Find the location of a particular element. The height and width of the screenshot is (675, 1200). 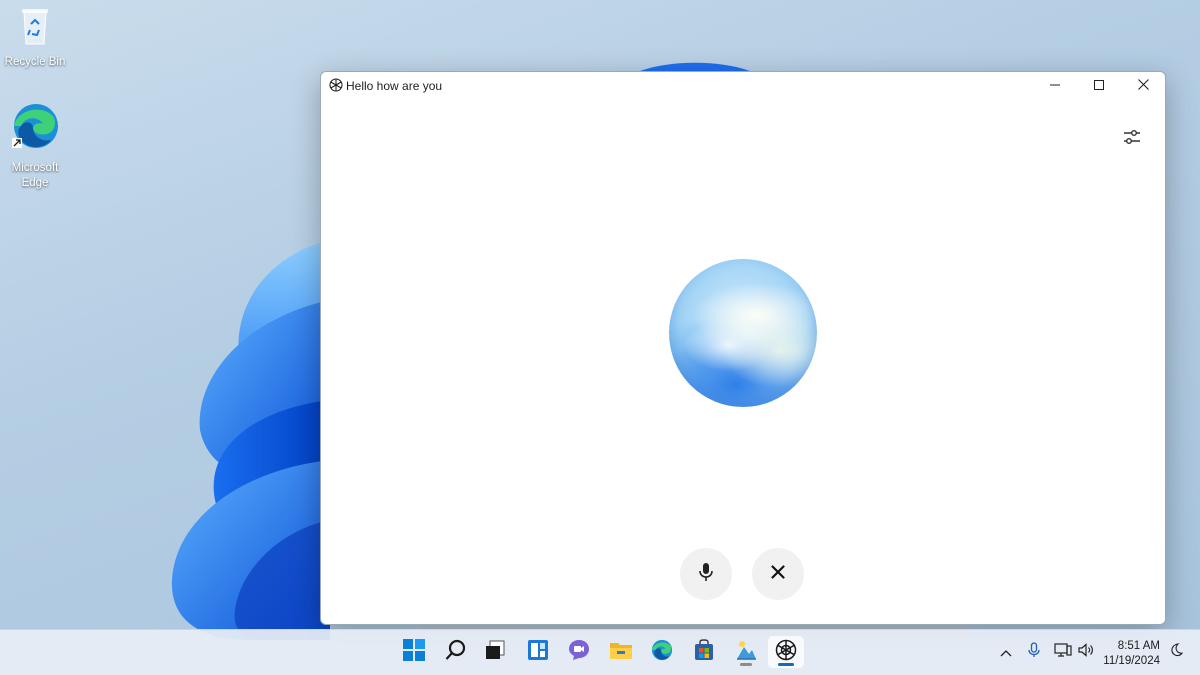

chevron-up-icon is located at coordinates (1006, 653).